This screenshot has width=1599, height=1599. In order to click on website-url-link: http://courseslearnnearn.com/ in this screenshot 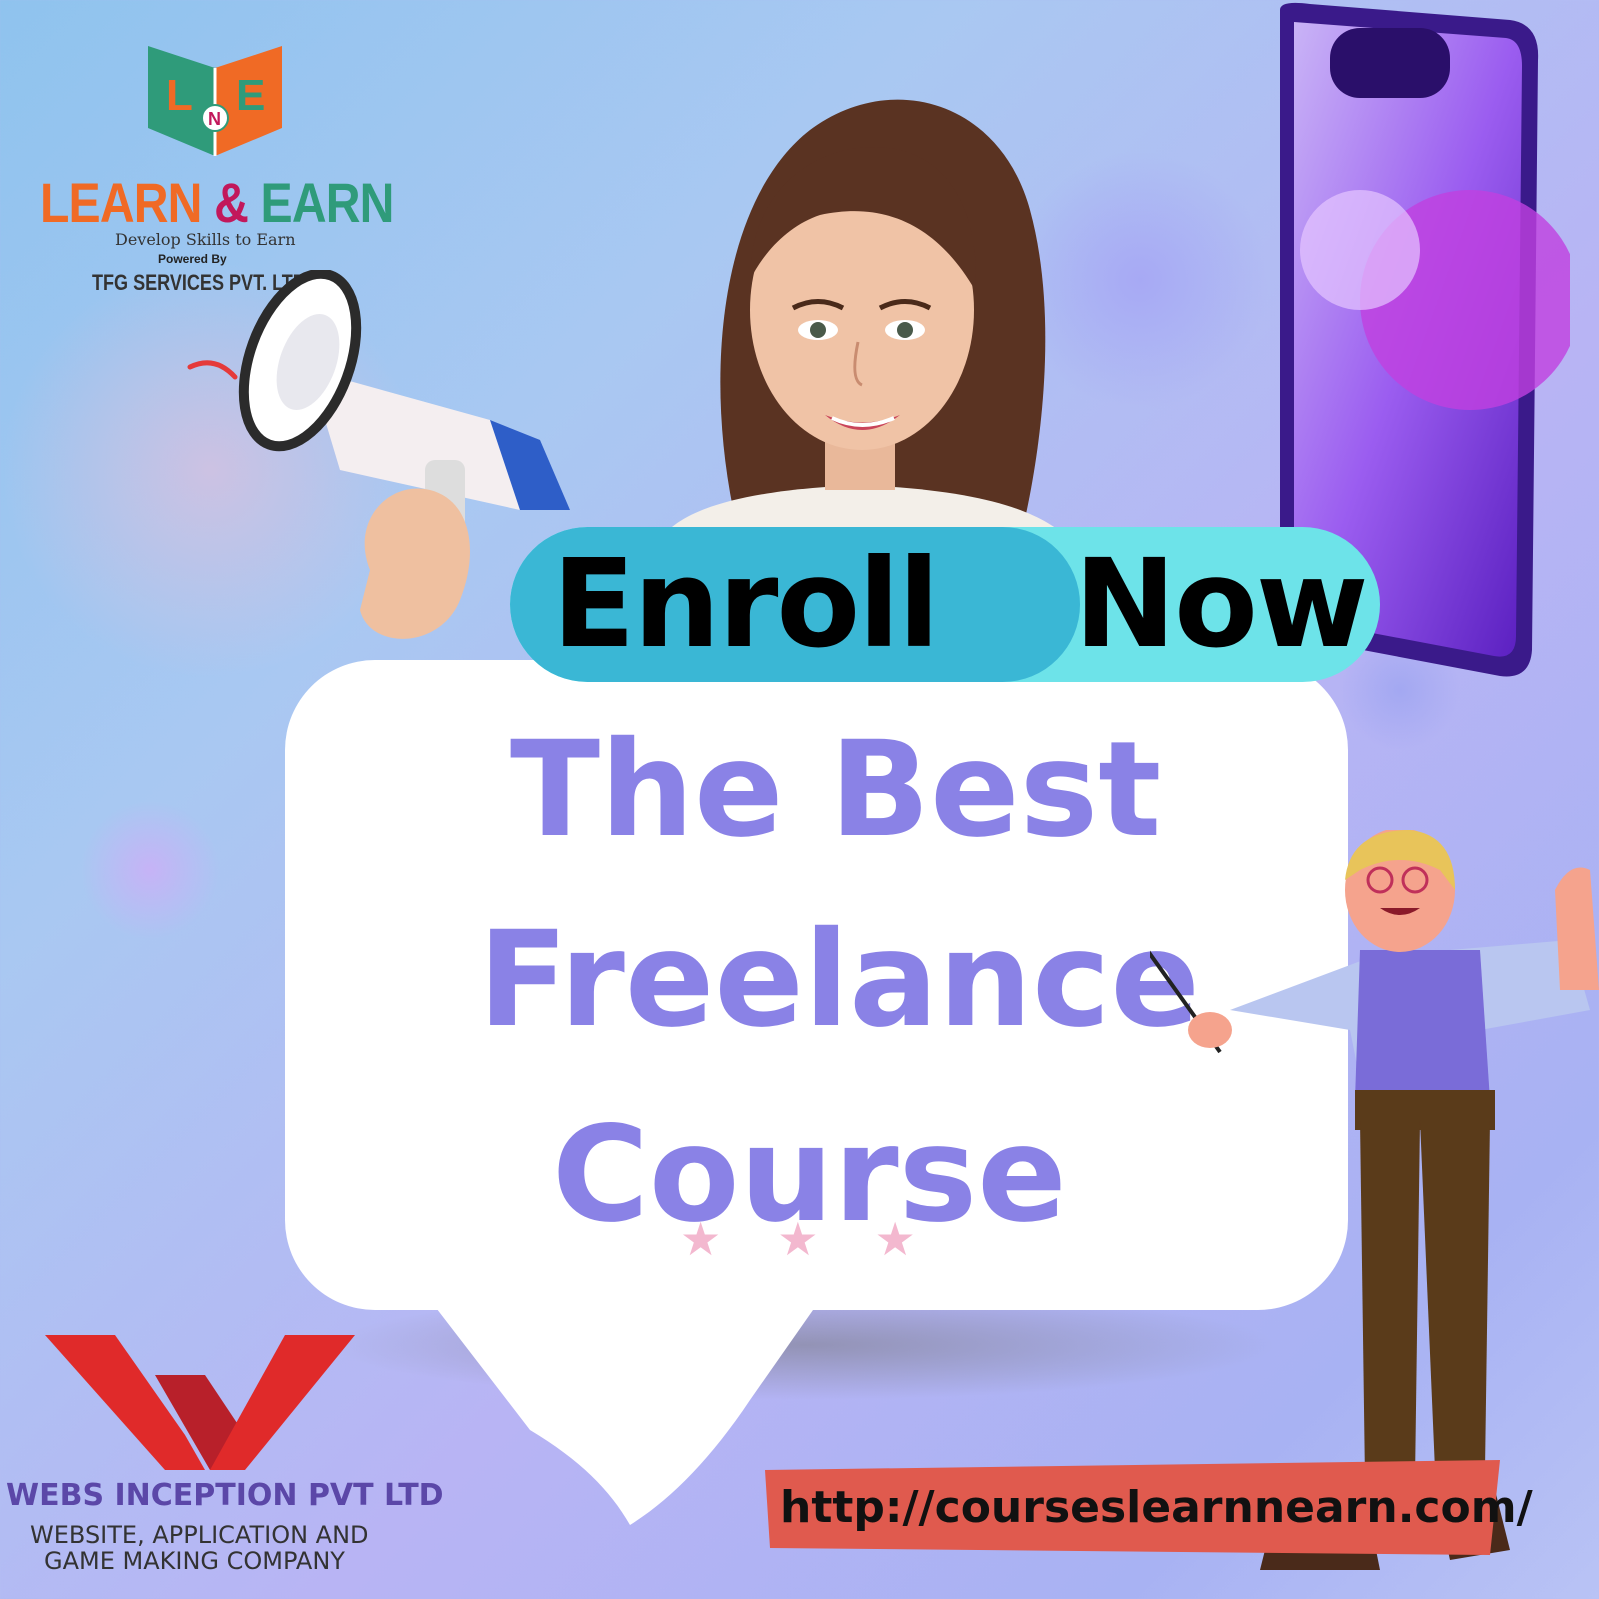, I will do `click(1156, 1507)`.